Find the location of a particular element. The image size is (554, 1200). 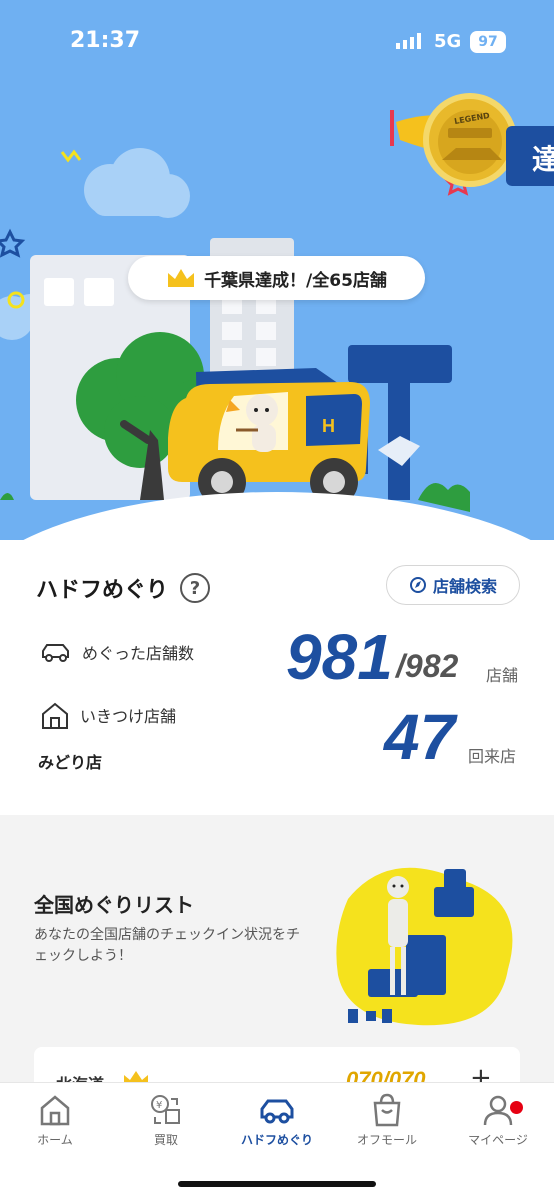

battery-icon: 97 is located at coordinates (488, 42).